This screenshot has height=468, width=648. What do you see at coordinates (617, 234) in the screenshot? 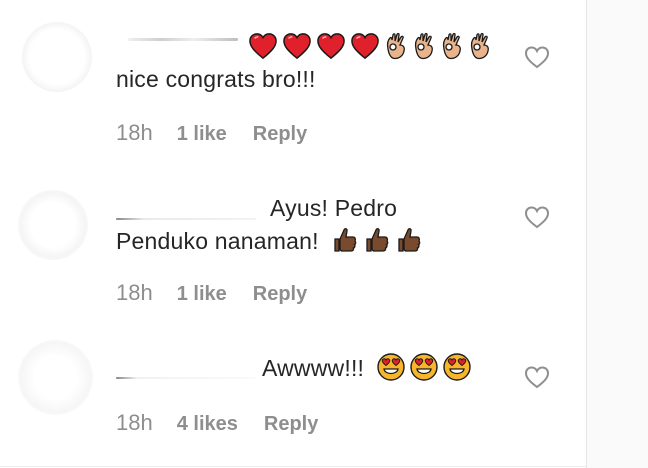
I see `right-side-panel` at bounding box center [617, 234].